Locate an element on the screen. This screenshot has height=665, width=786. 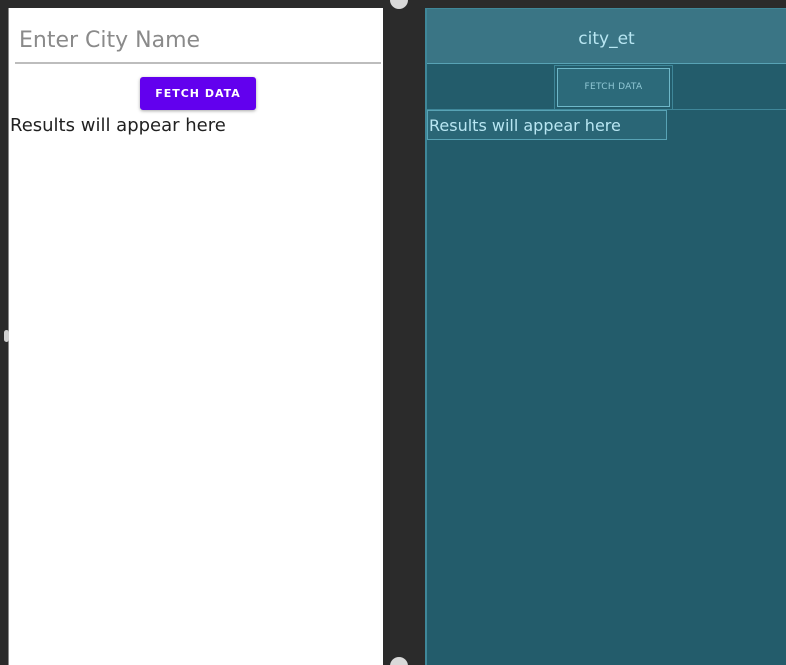
blueprint-results-label: Results will appear here is located at coordinates (525, 125).